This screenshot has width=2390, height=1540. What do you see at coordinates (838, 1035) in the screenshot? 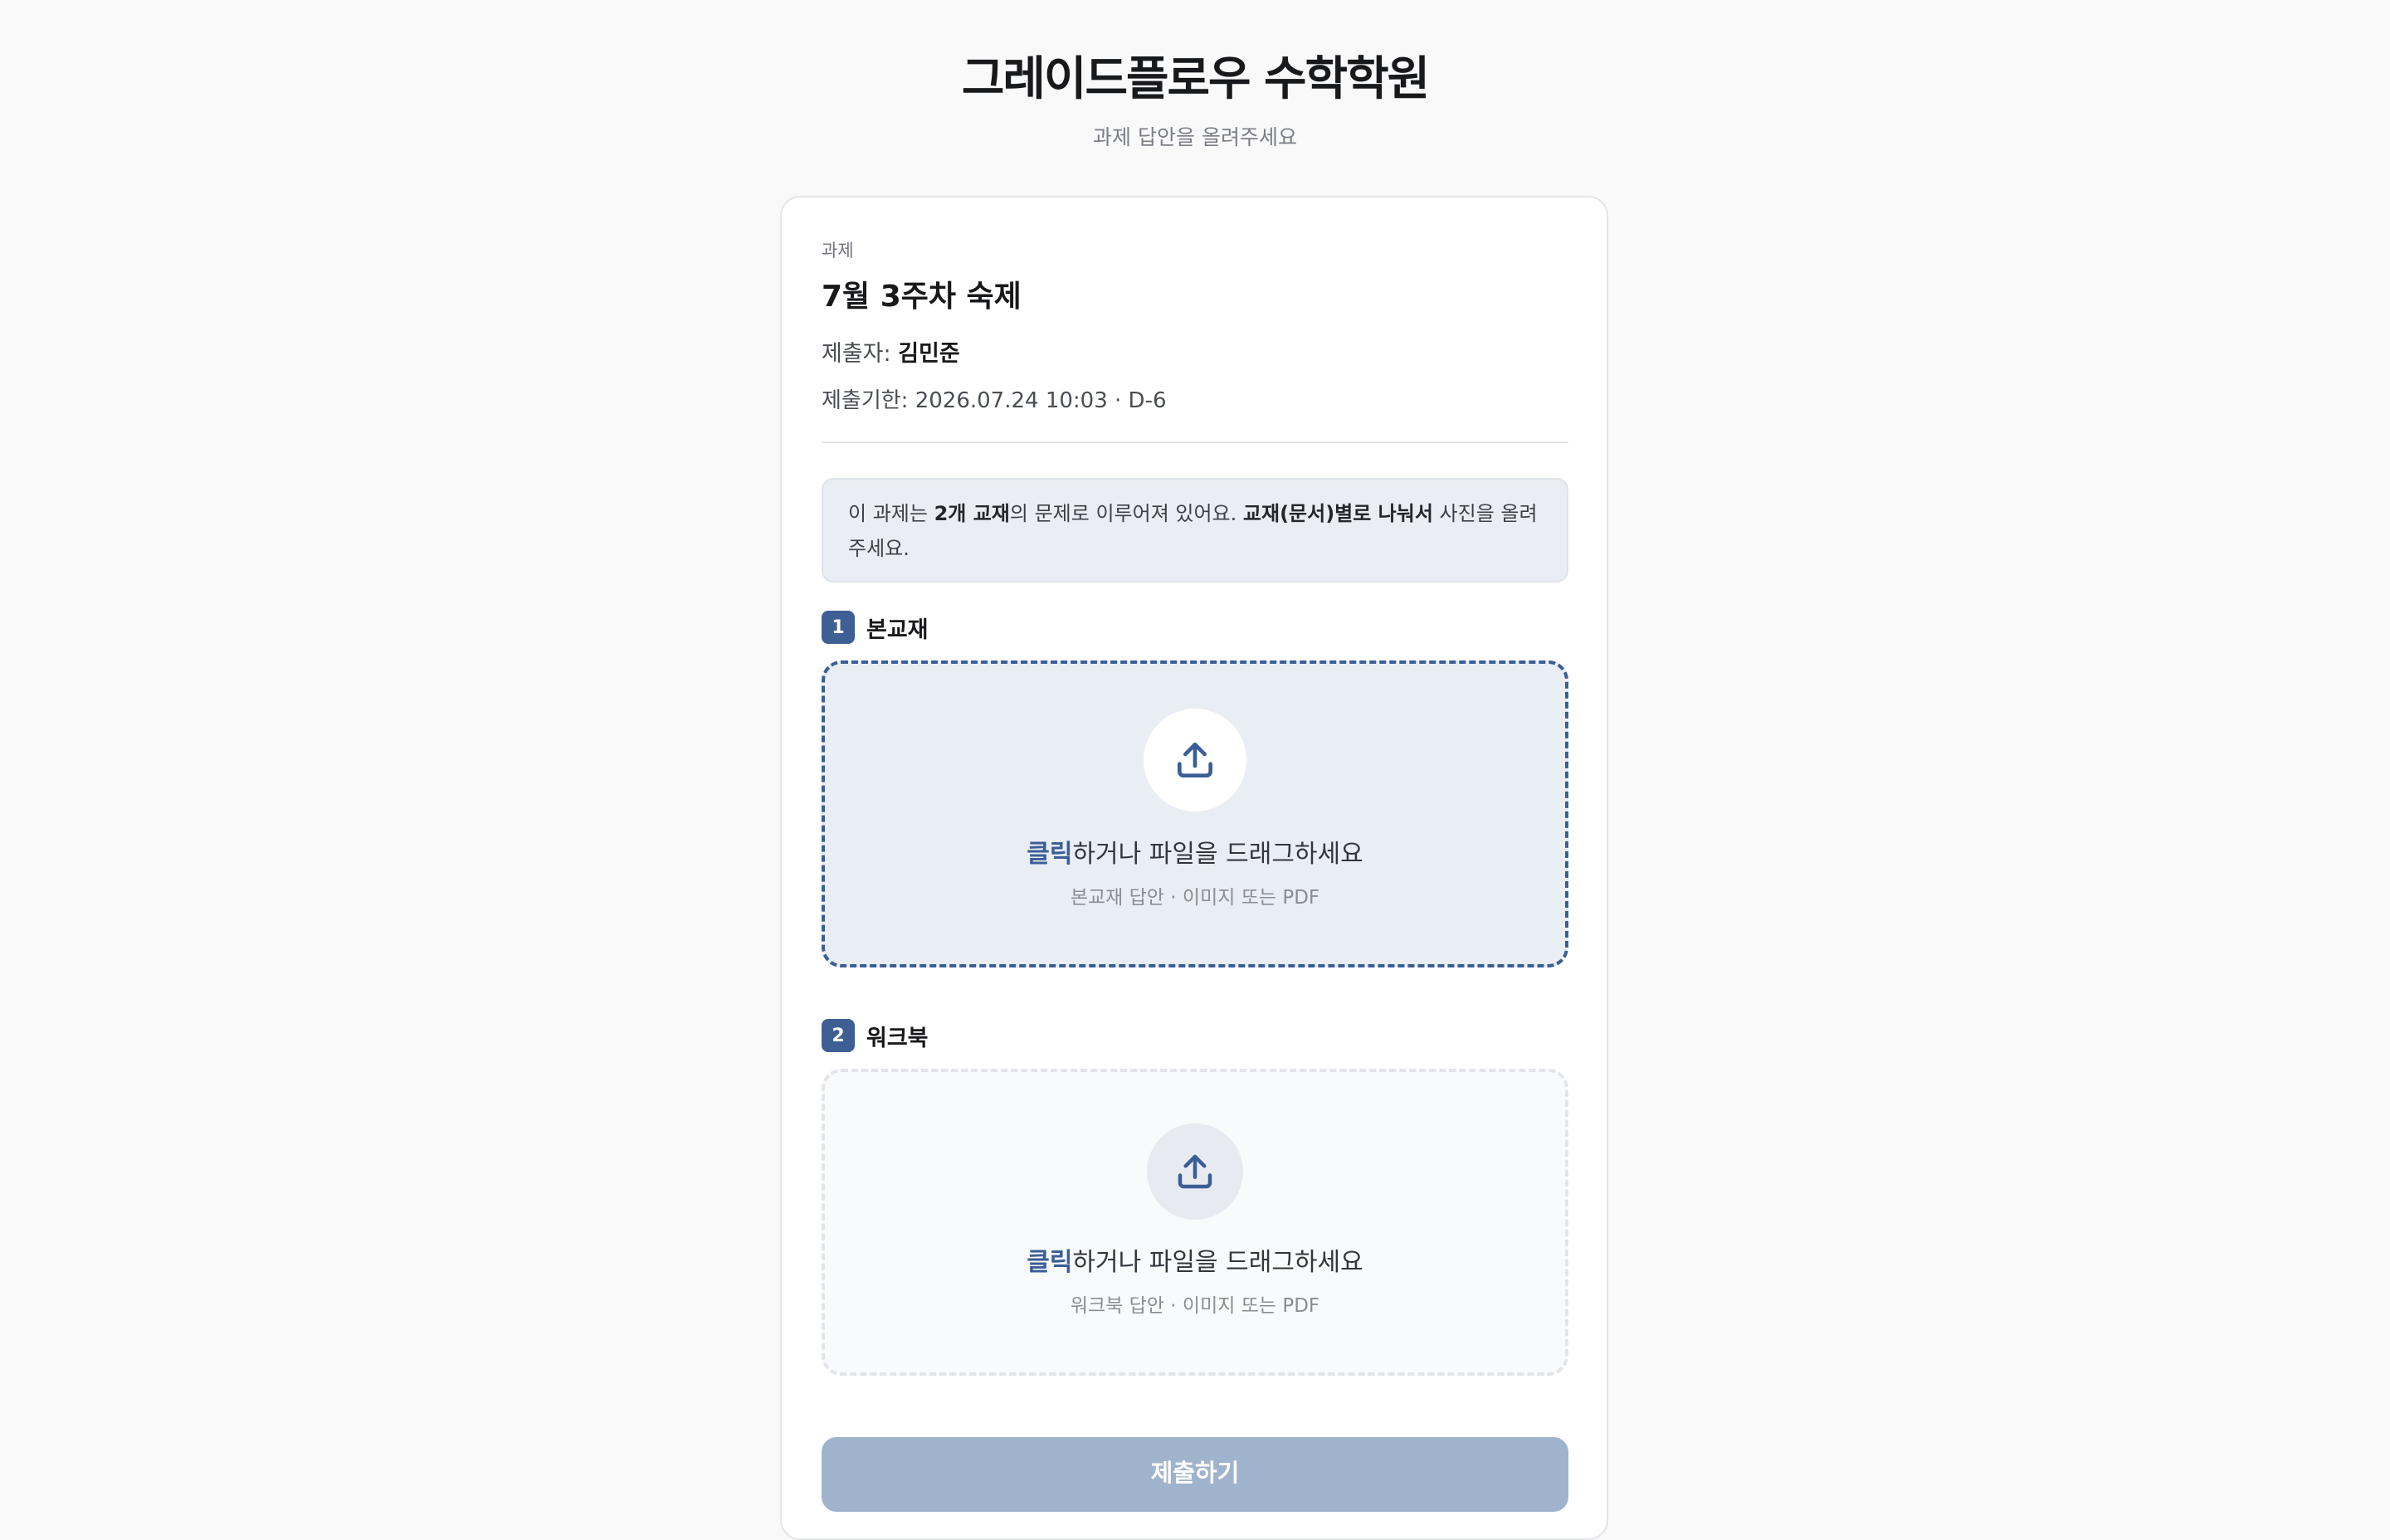
I see `section-number-badge: 2` at bounding box center [838, 1035].